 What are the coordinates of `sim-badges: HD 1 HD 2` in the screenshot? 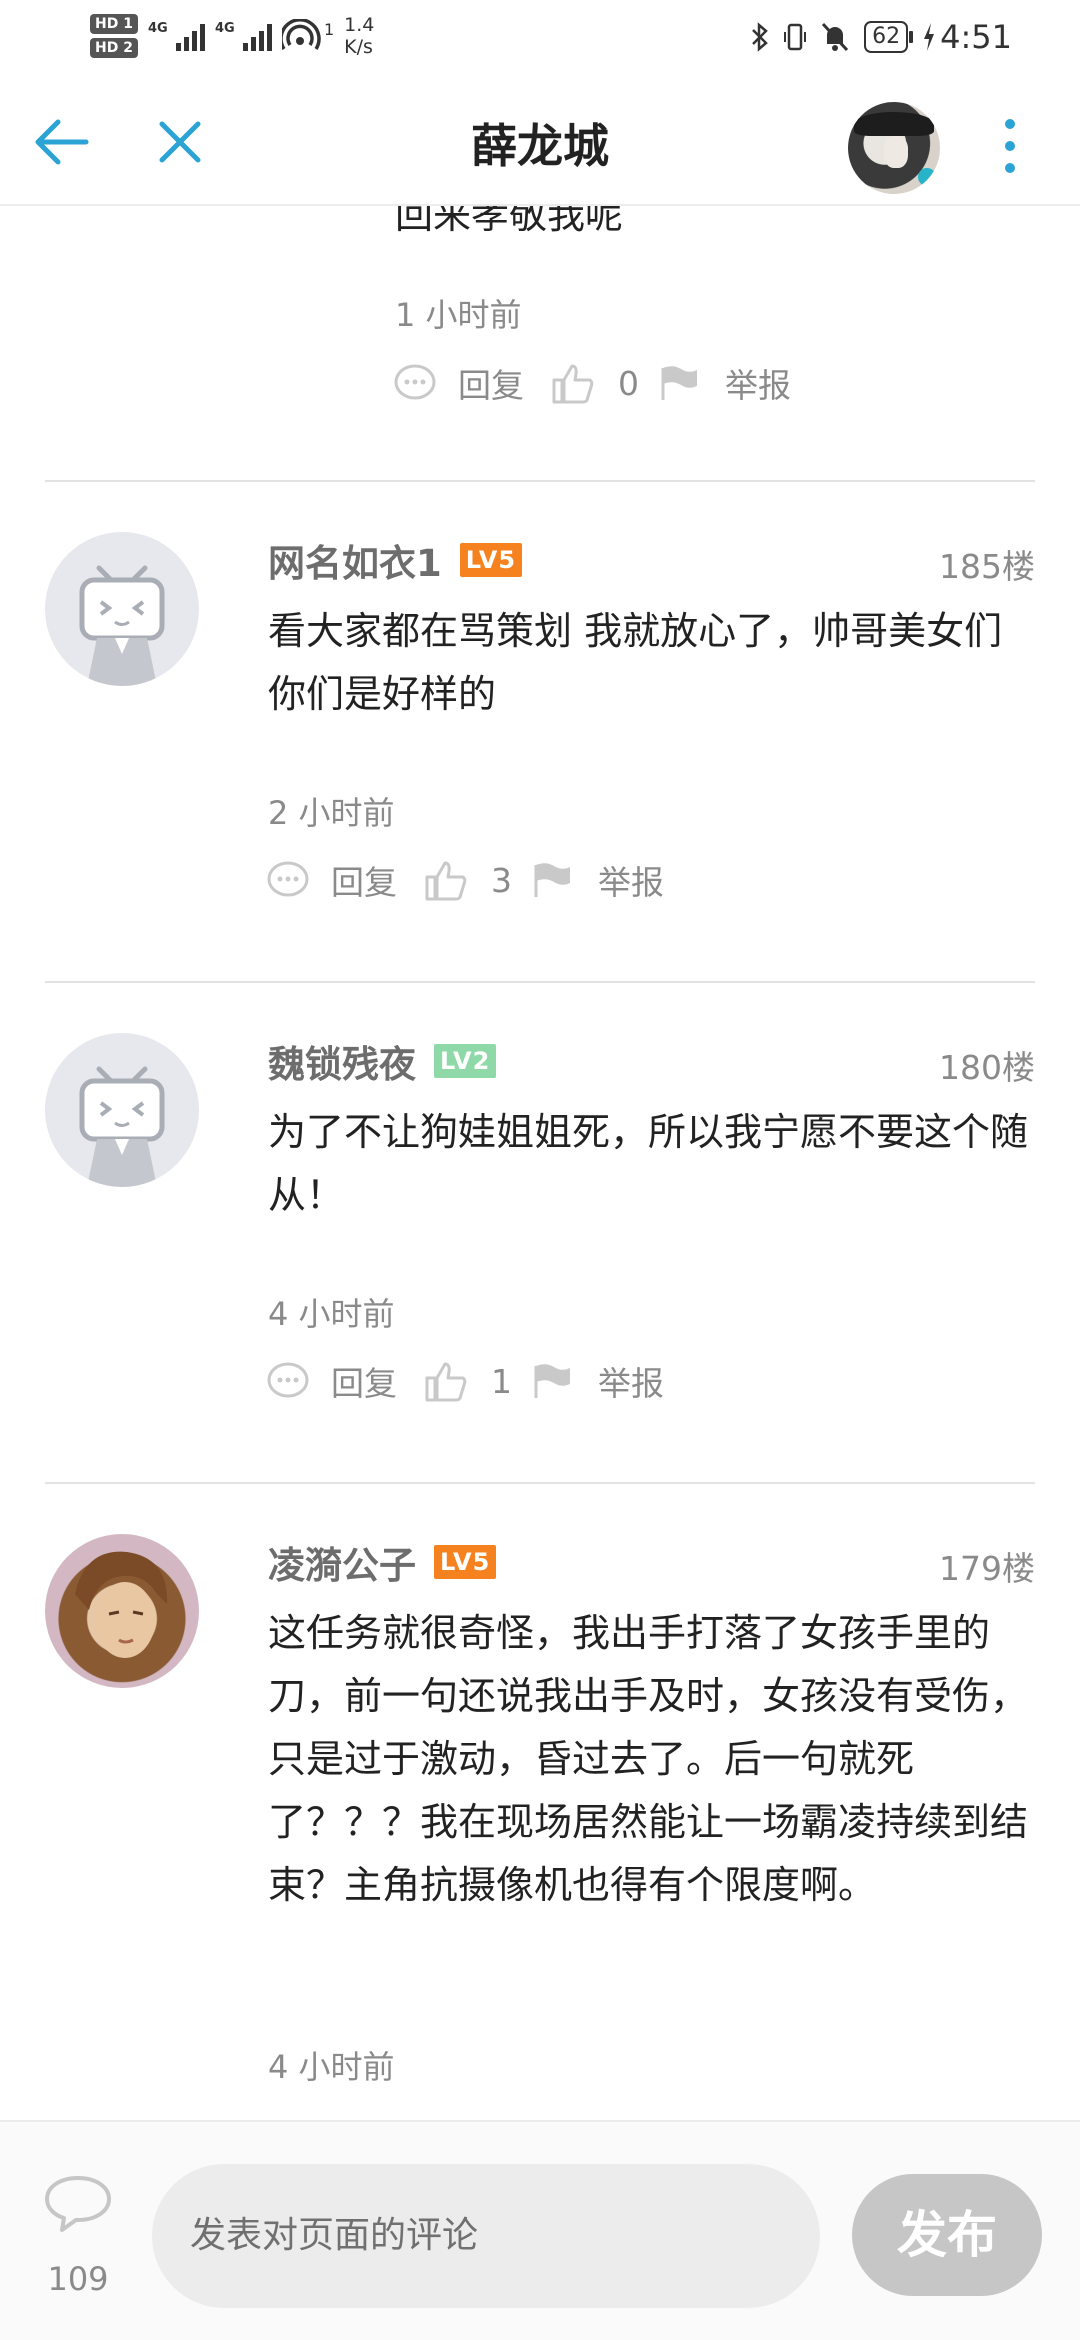 It's located at (114, 36).